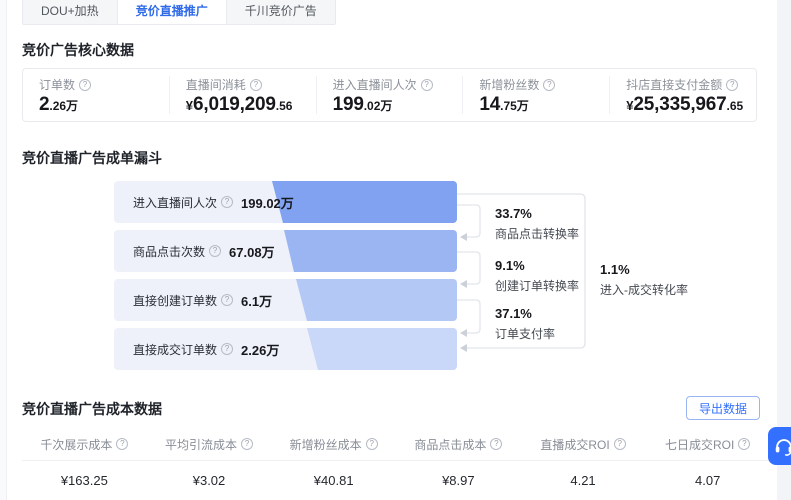 Image resolution: width=791 pixels, height=500 pixels. What do you see at coordinates (209, 480) in the screenshot?
I see `value-avg-traffic-cost: ¥3.02` at bounding box center [209, 480].